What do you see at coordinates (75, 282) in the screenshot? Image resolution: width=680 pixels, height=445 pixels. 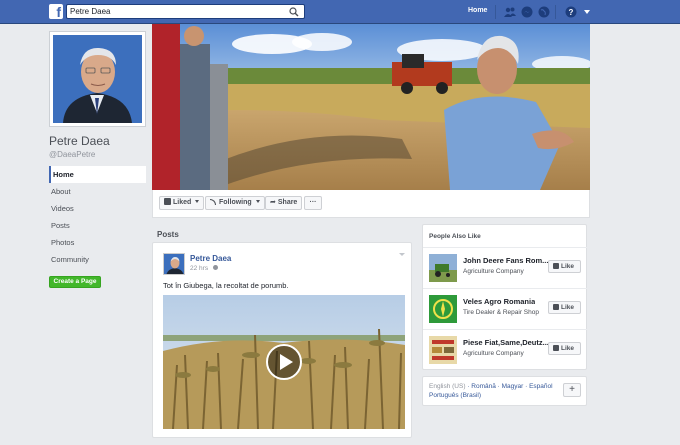 I see `create-page-button: Create a Page` at bounding box center [75, 282].